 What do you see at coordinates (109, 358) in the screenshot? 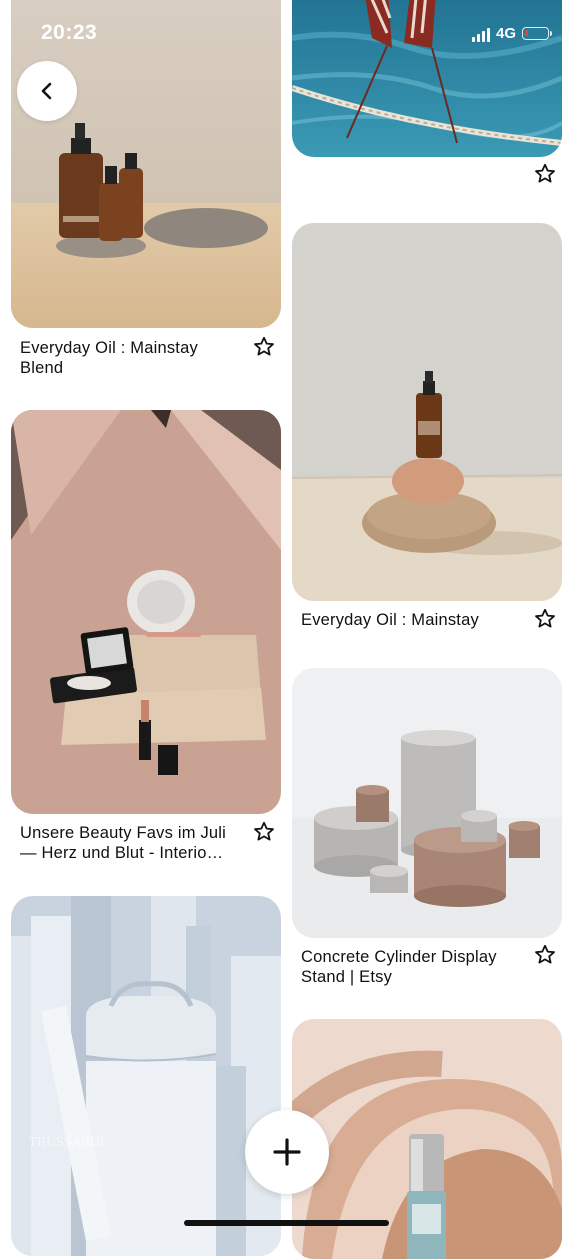
I see `pin-title: Everyday Oil : Mainstay Blend` at bounding box center [109, 358].